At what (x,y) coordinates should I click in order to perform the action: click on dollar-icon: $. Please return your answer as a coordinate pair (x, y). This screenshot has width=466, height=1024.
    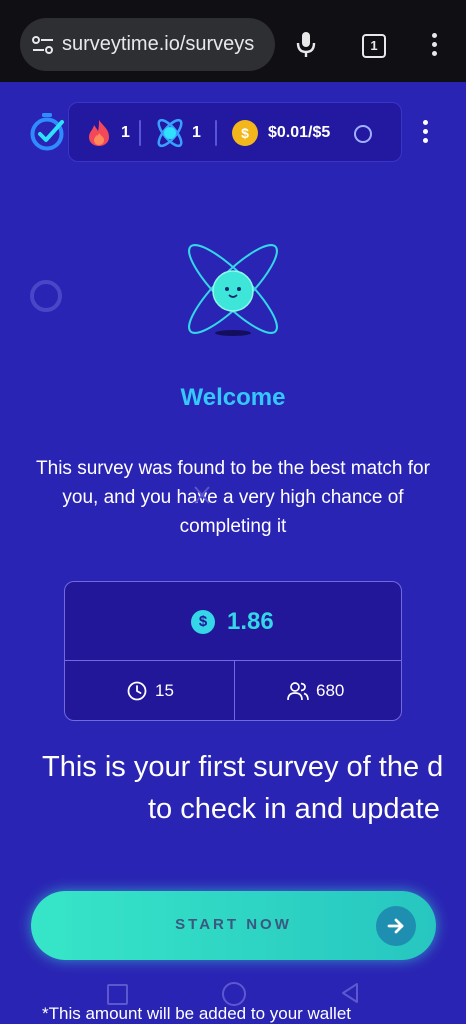
    Looking at the image, I should click on (203, 622).